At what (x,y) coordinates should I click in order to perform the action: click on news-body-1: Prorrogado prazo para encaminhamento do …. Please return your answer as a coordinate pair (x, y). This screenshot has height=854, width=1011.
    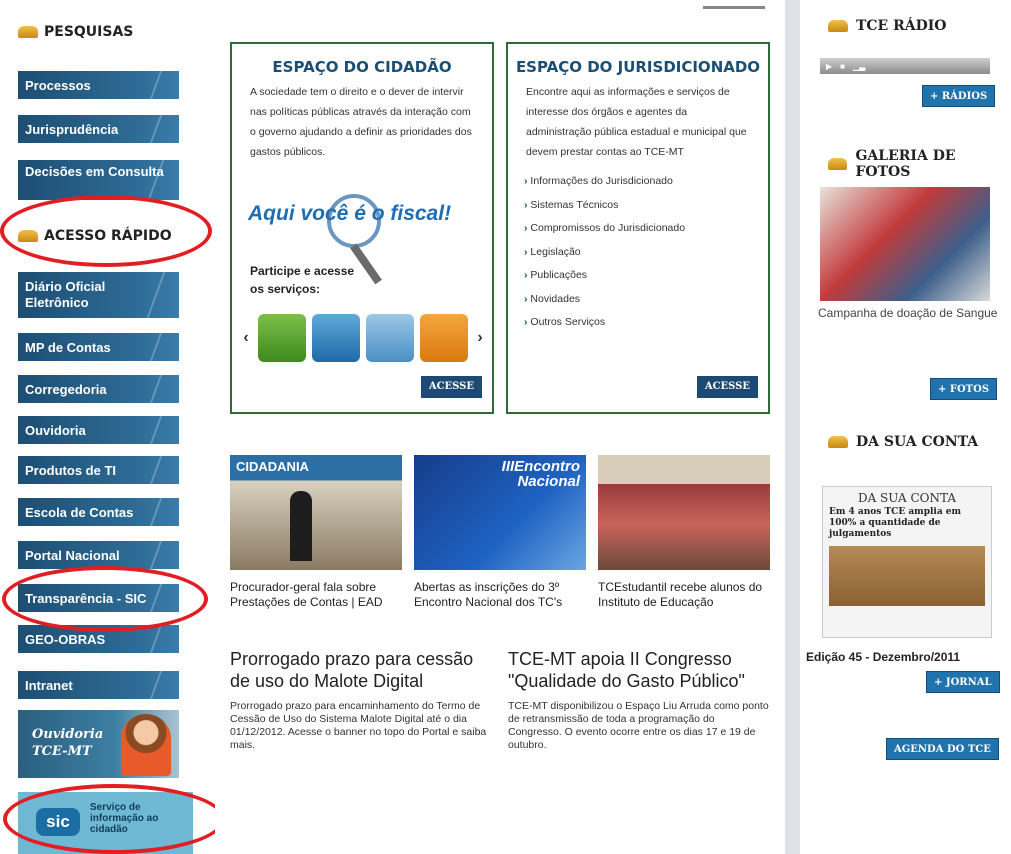
    Looking at the image, I should click on (358, 725).